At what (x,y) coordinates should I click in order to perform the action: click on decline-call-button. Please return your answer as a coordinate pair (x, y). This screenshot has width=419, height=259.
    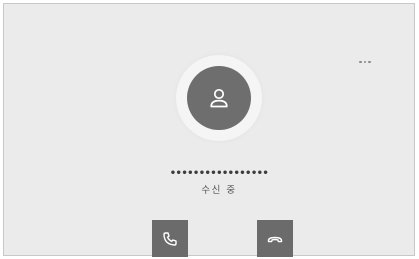
    Looking at the image, I should click on (275, 238).